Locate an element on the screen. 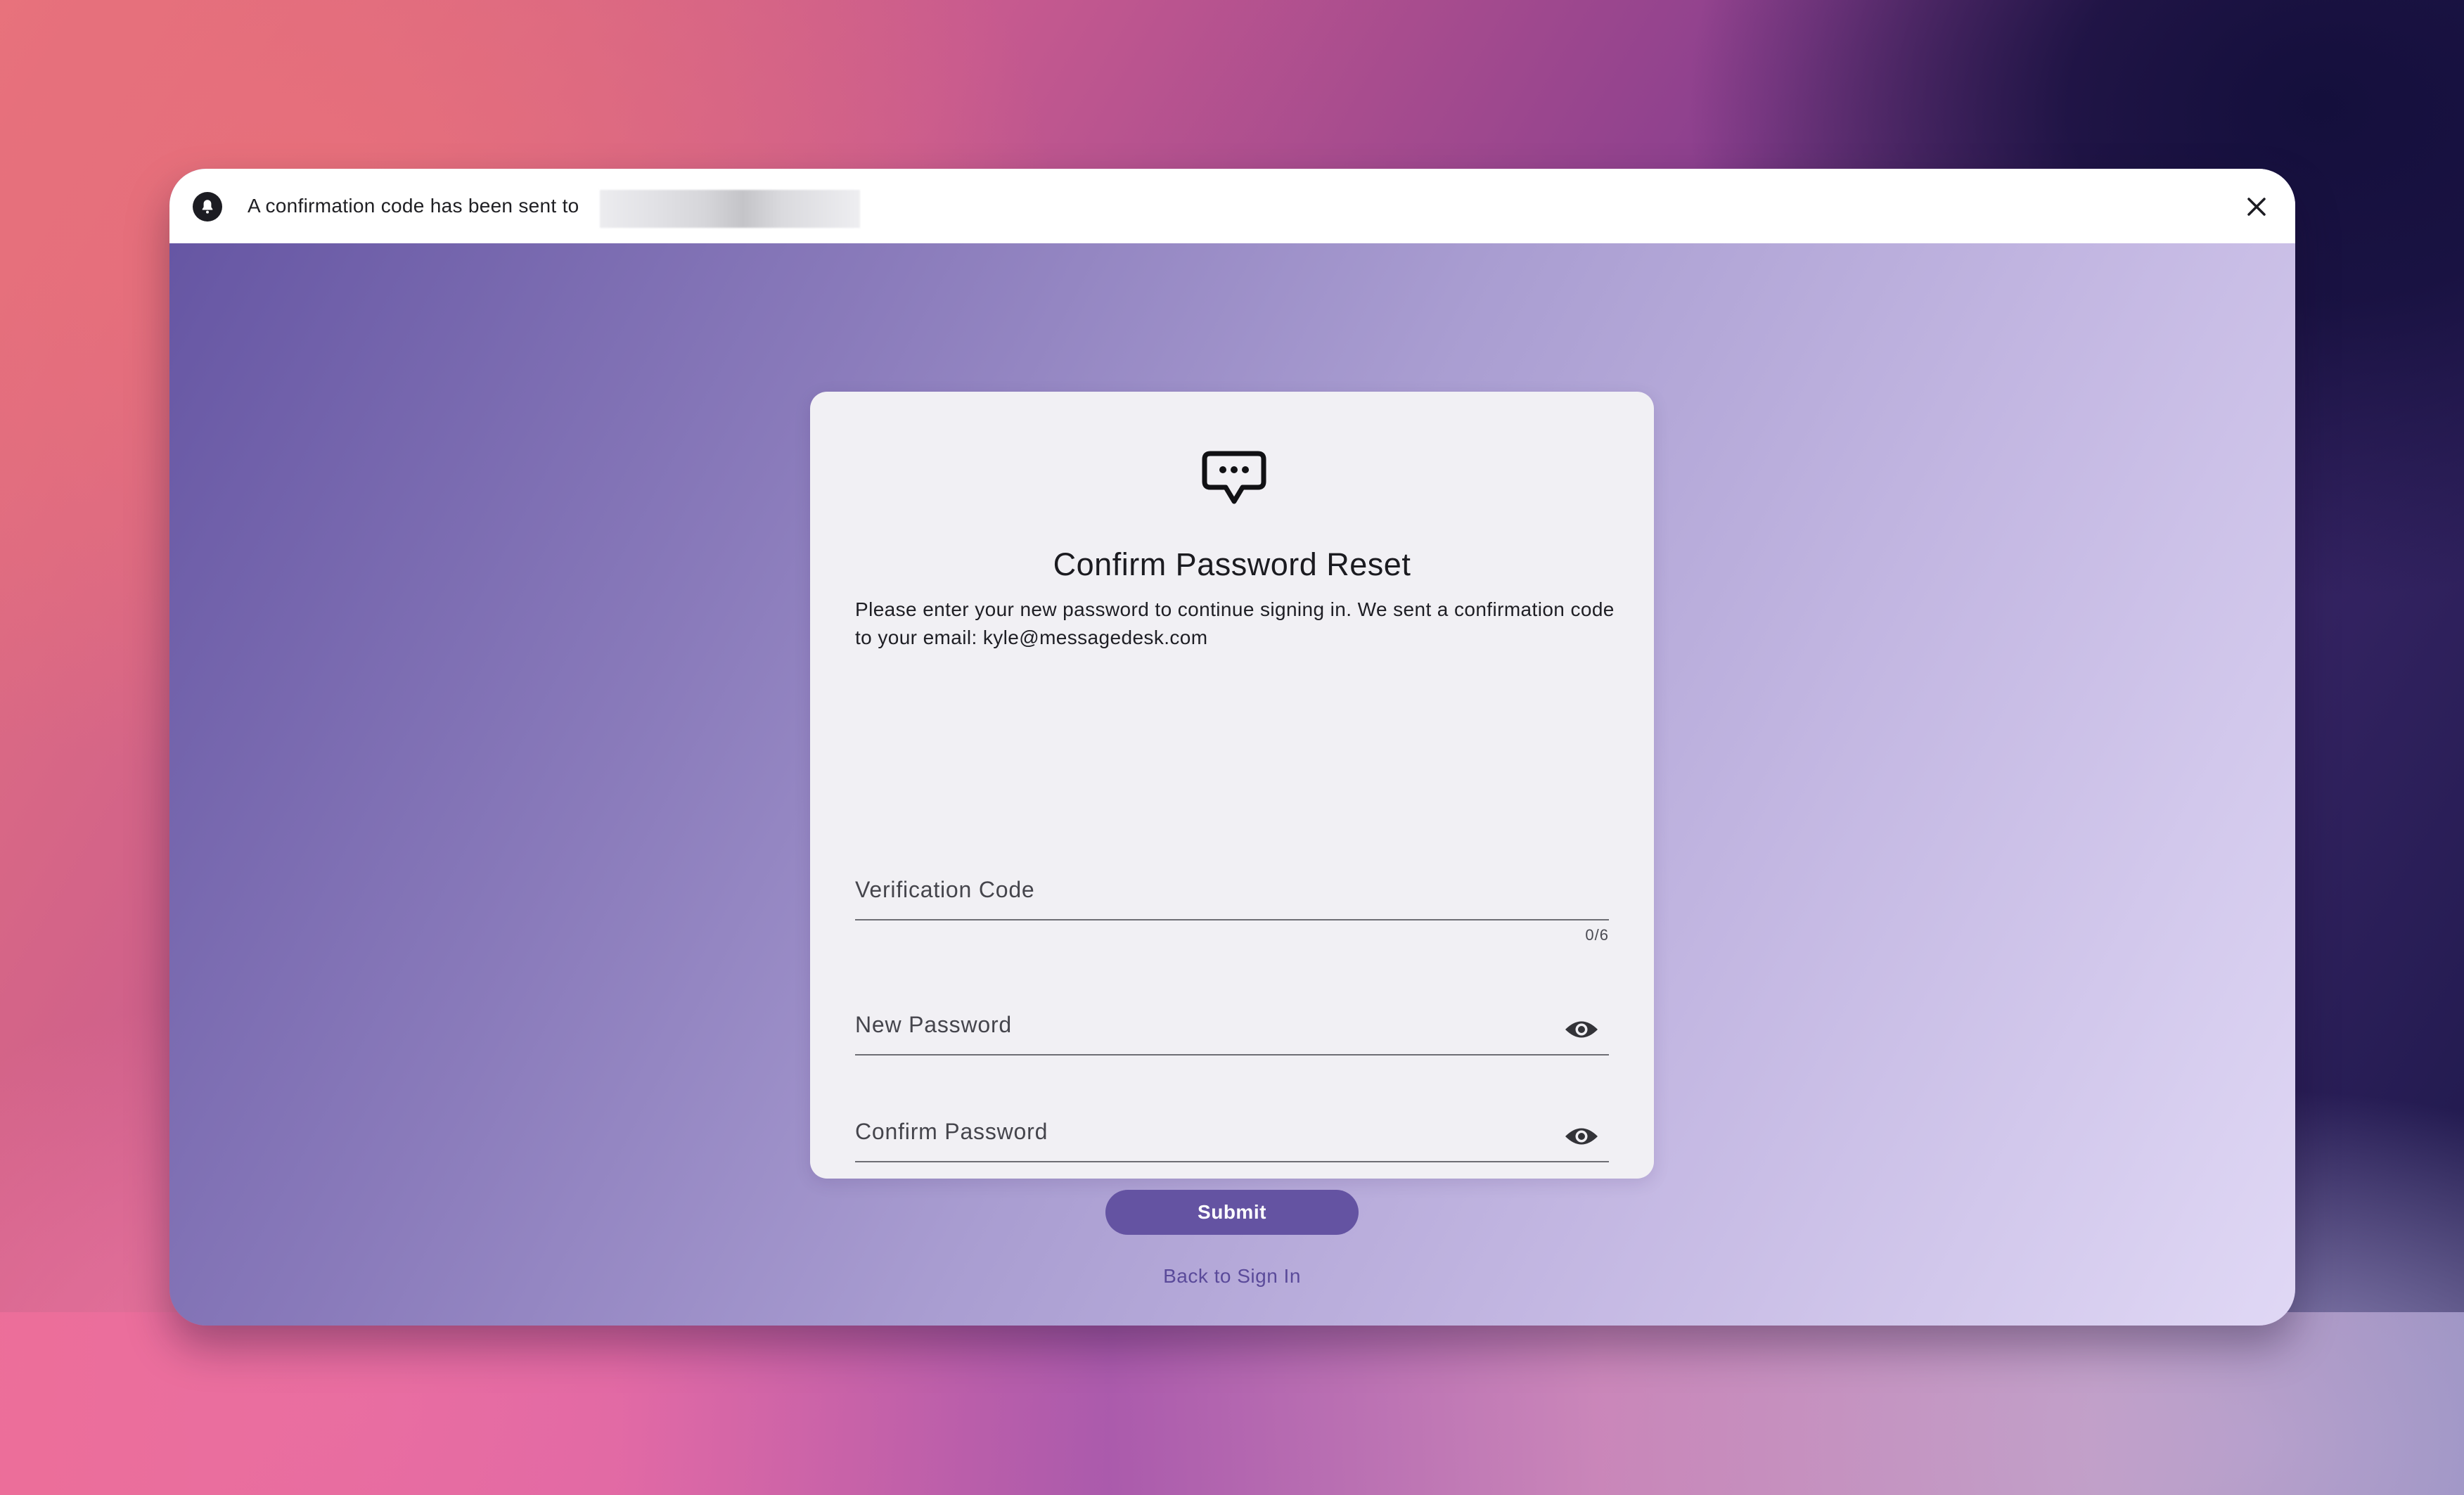 This screenshot has width=2464, height=1495. verification-code-counter: 0/6 is located at coordinates (1597, 935).